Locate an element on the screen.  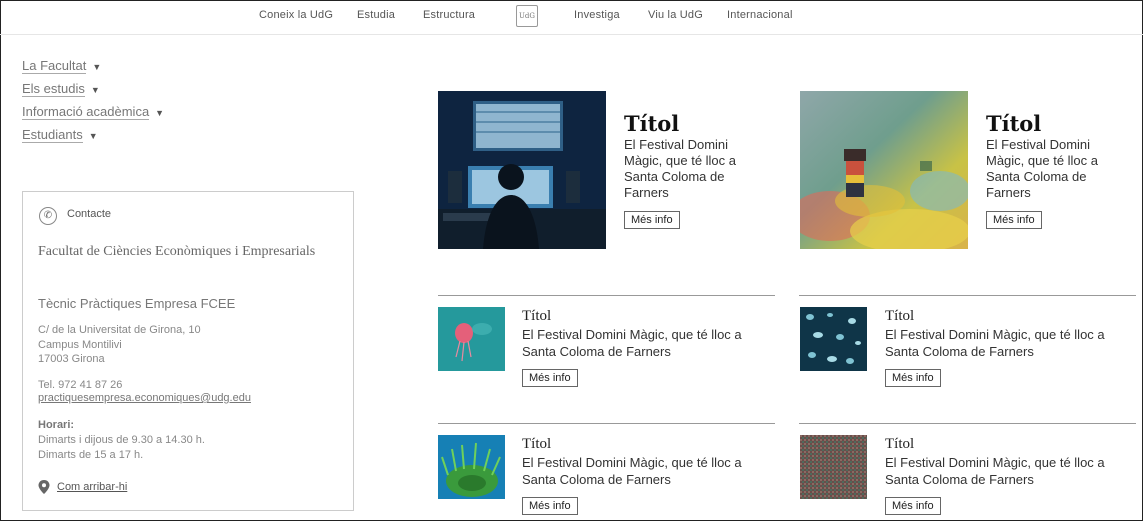
schedule-line-2: Dimarts de 15 a 17 h. is located at coordinates (91, 455).